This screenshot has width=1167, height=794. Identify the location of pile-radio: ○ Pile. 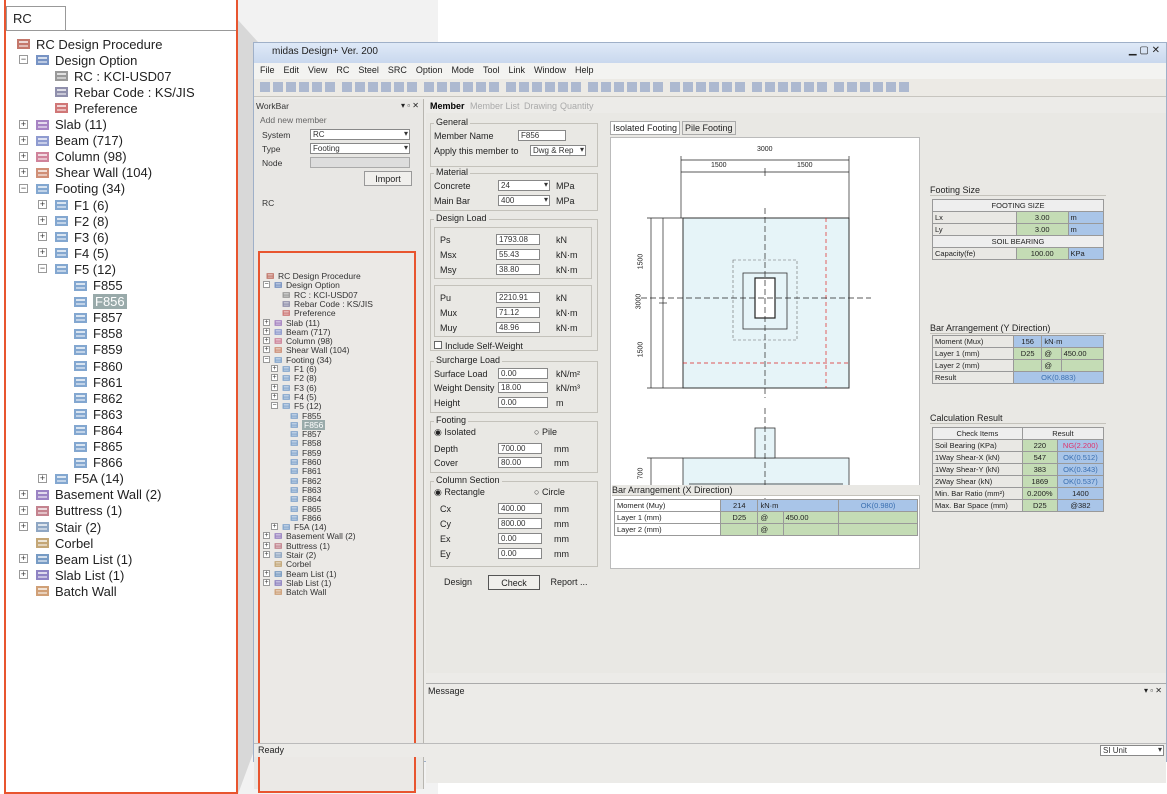
(545, 432).